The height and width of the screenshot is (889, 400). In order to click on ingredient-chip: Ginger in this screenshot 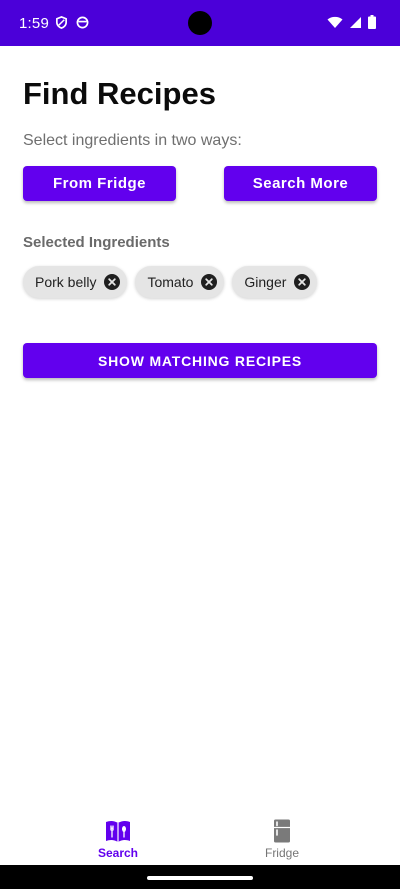, I will do `click(275, 282)`.